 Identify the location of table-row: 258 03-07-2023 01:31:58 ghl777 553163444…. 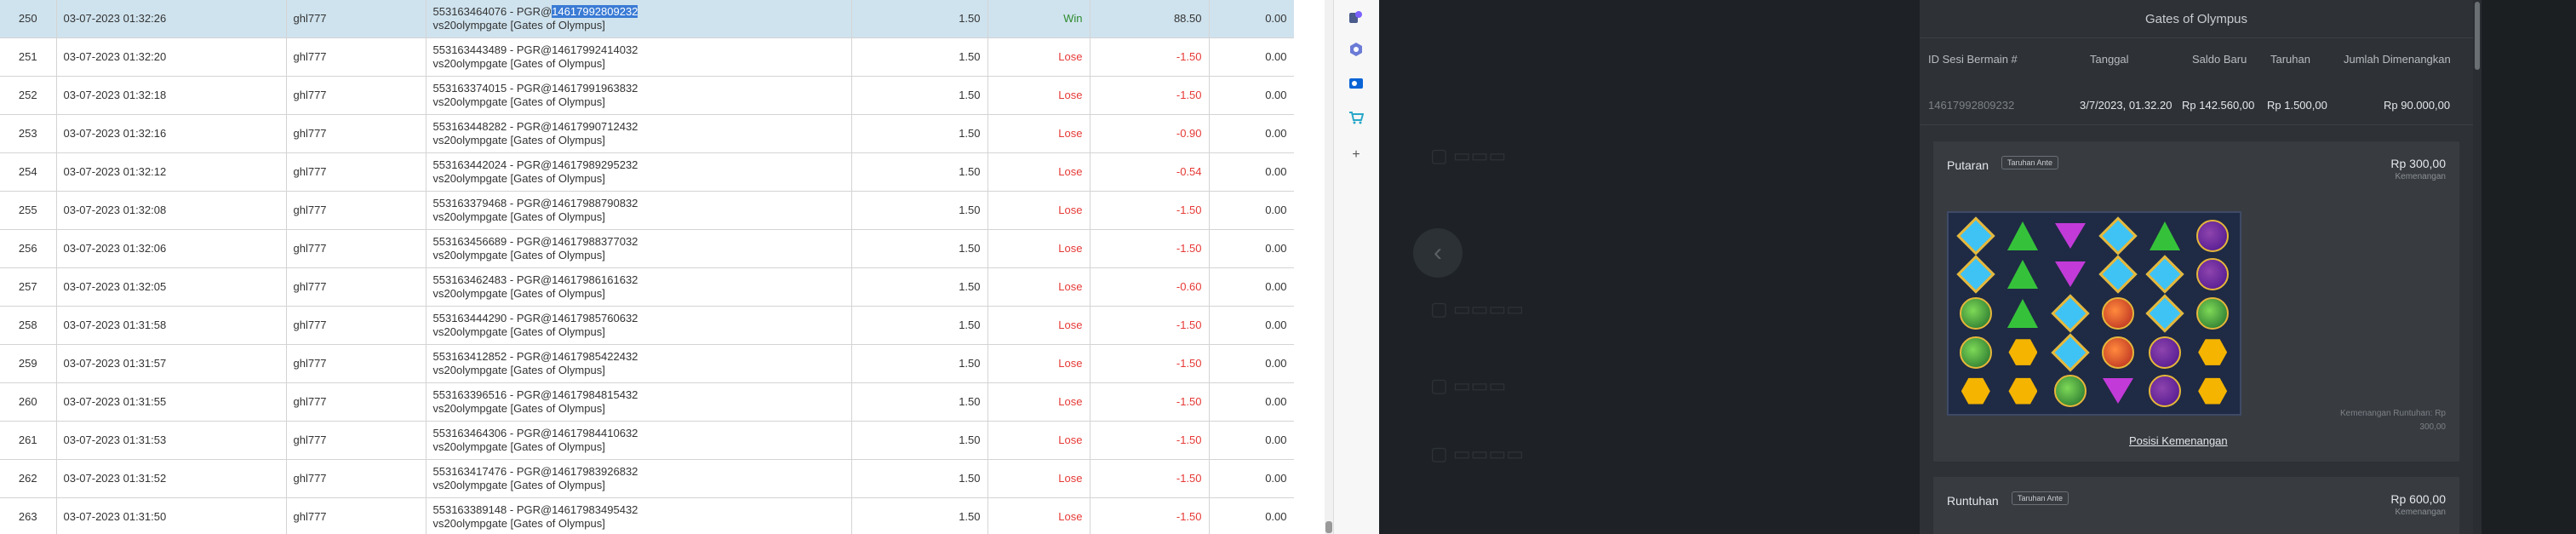
(647, 325).